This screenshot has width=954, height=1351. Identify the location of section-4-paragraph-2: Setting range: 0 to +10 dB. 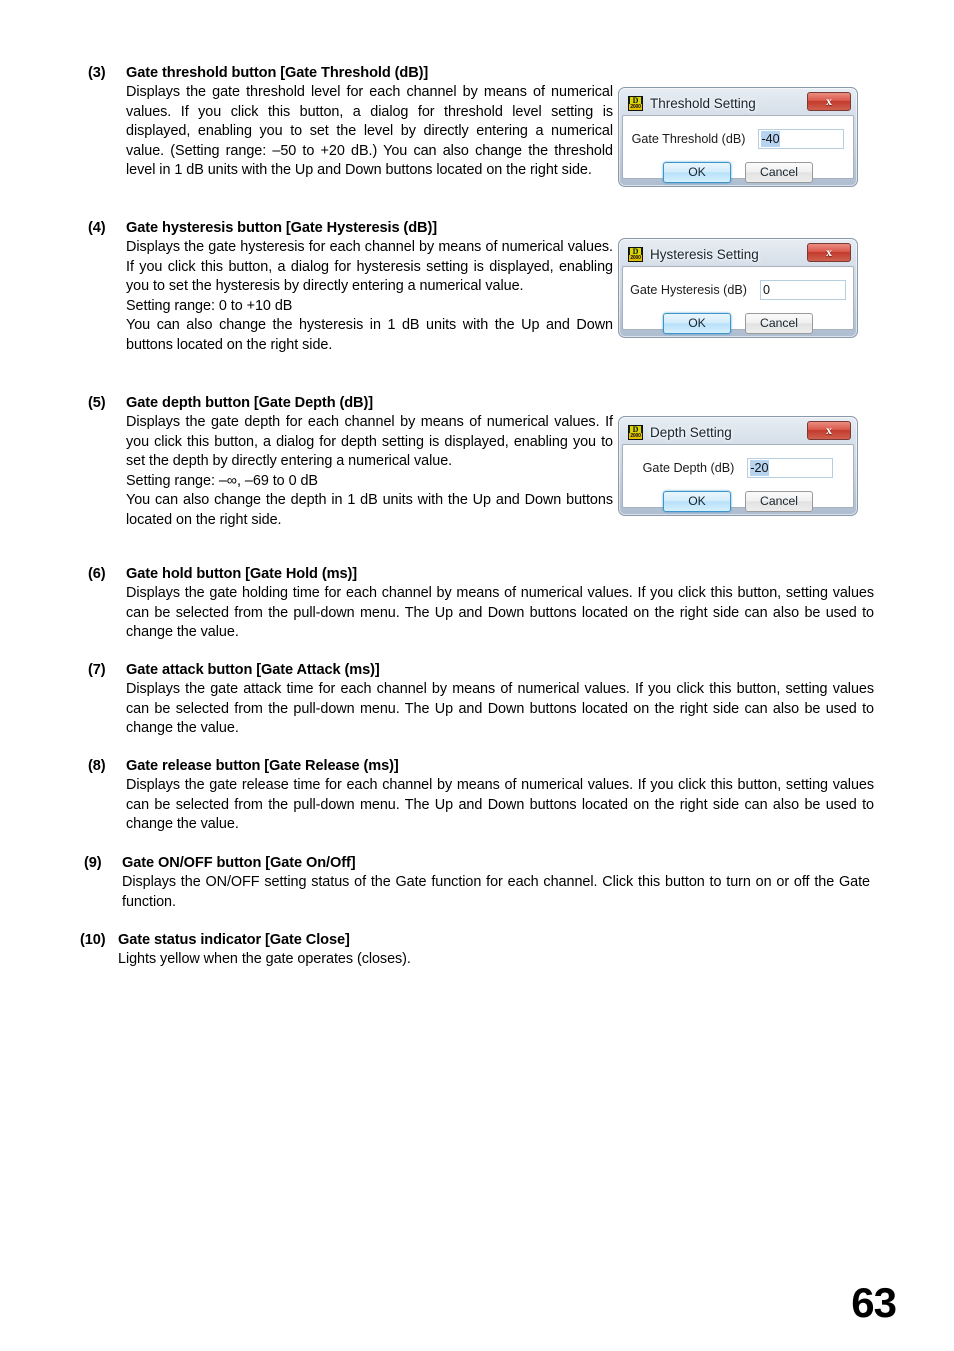
(209, 305).